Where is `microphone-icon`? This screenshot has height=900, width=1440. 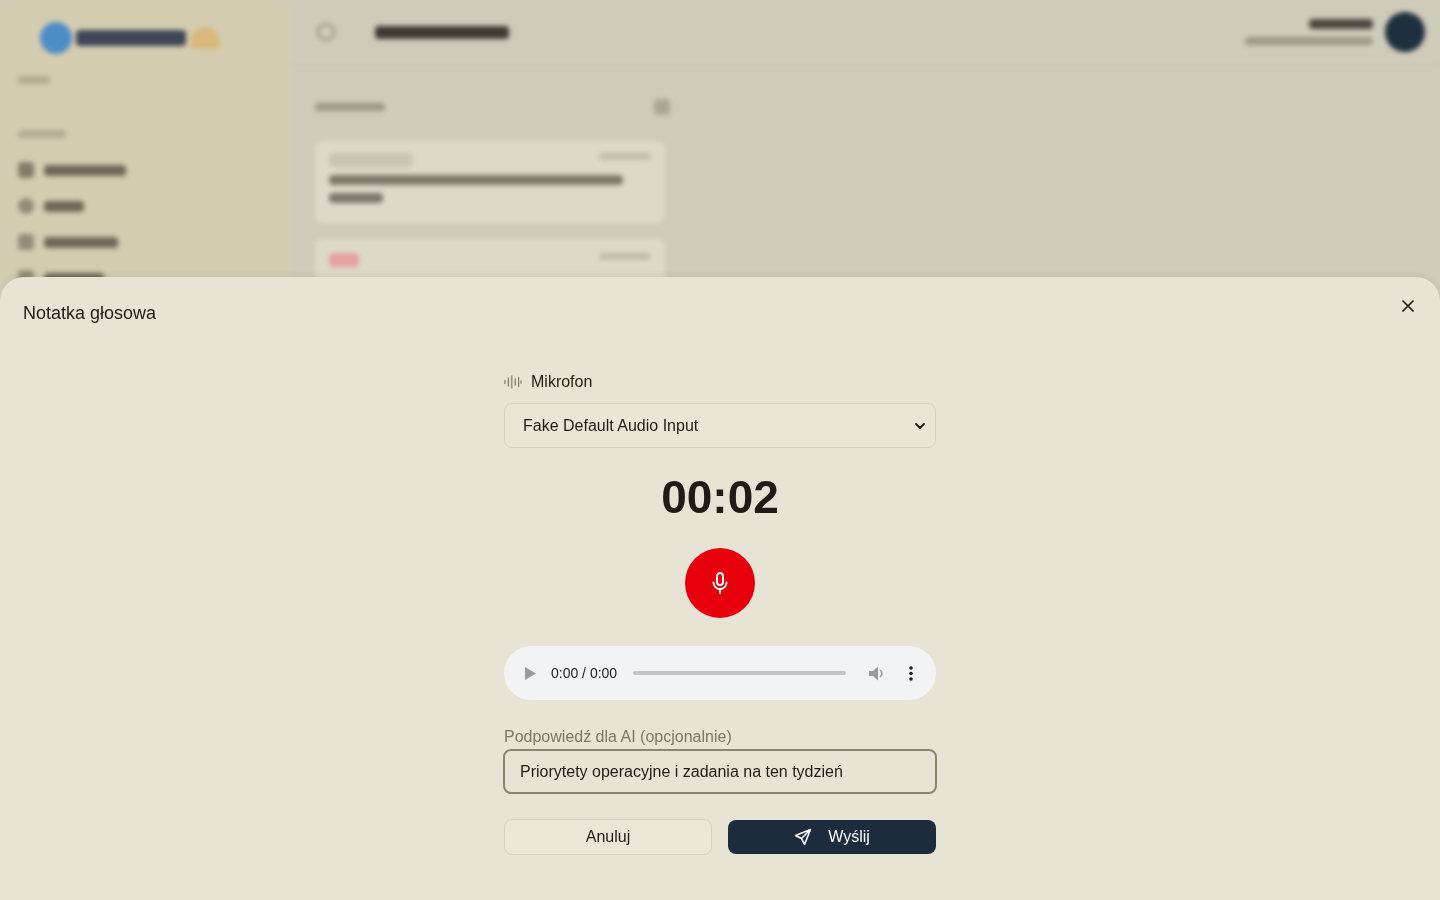
microphone-icon is located at coordinates (720, 583).